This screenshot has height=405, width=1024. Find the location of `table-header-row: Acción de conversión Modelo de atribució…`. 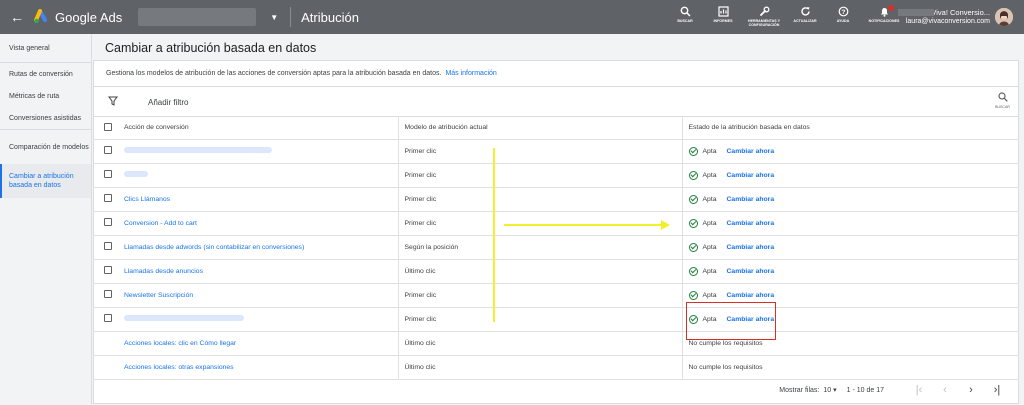

table-header-row: Acción de conversión Modelo de atribució… is located at coordinates (556, 128).